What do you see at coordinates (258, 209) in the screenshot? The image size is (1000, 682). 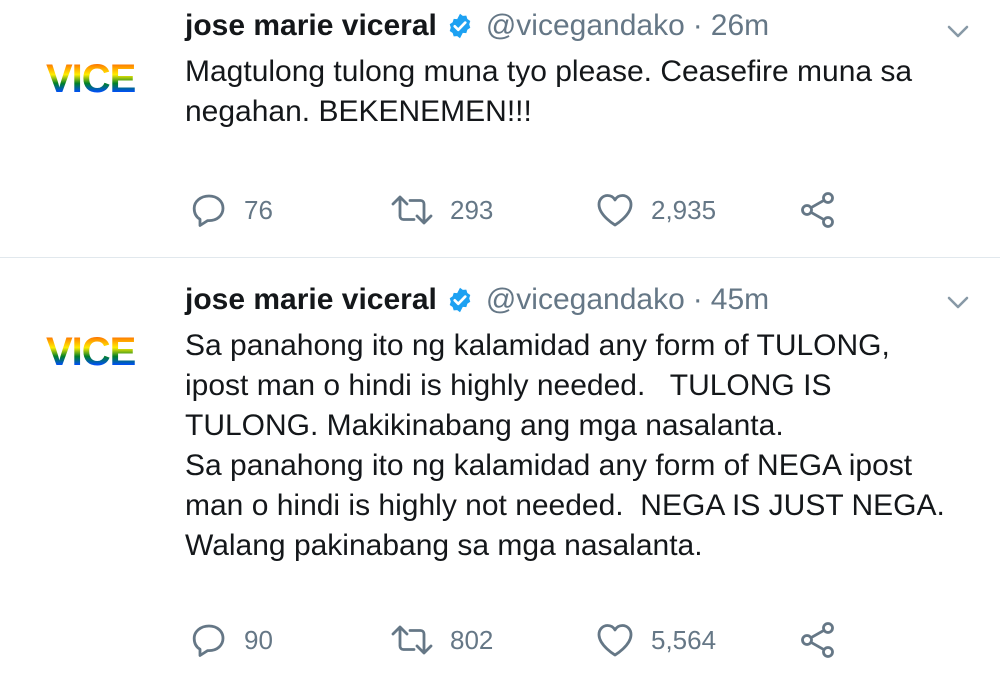 I see `reply-count: 76` at bounding box center [258, 209].